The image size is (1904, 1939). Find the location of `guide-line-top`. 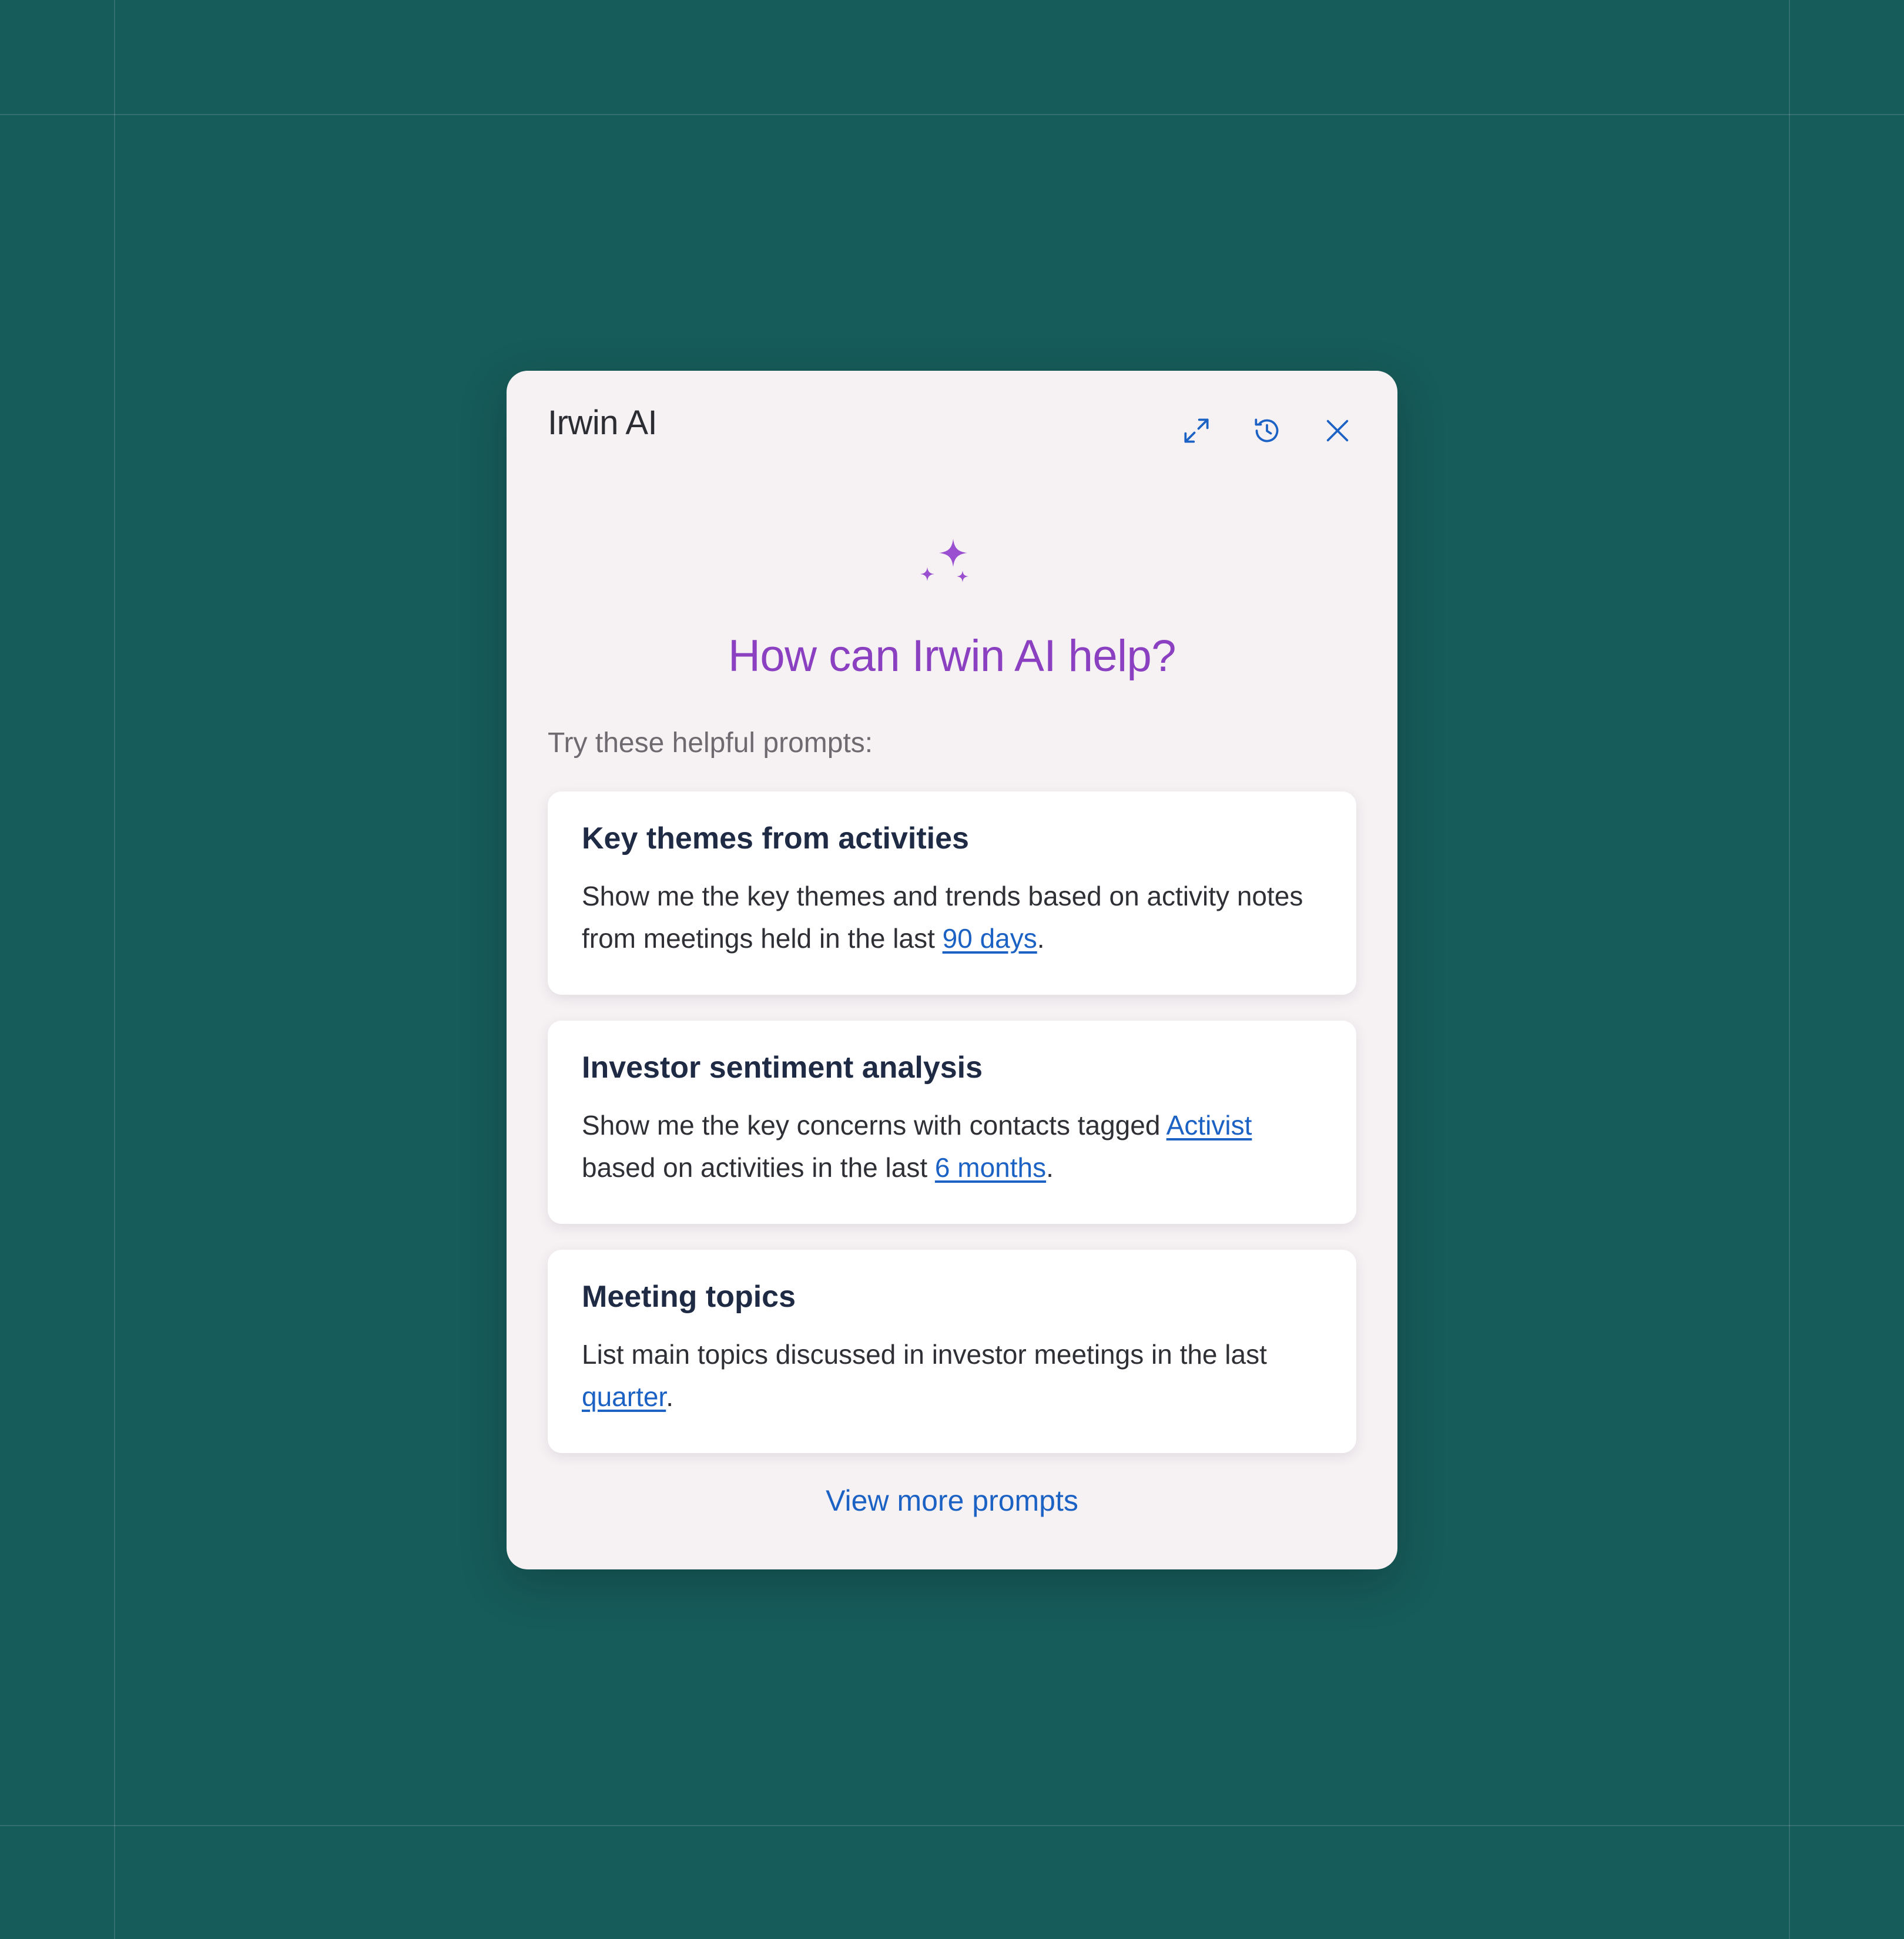

guide-line-top is located at coordinates (952, 114).